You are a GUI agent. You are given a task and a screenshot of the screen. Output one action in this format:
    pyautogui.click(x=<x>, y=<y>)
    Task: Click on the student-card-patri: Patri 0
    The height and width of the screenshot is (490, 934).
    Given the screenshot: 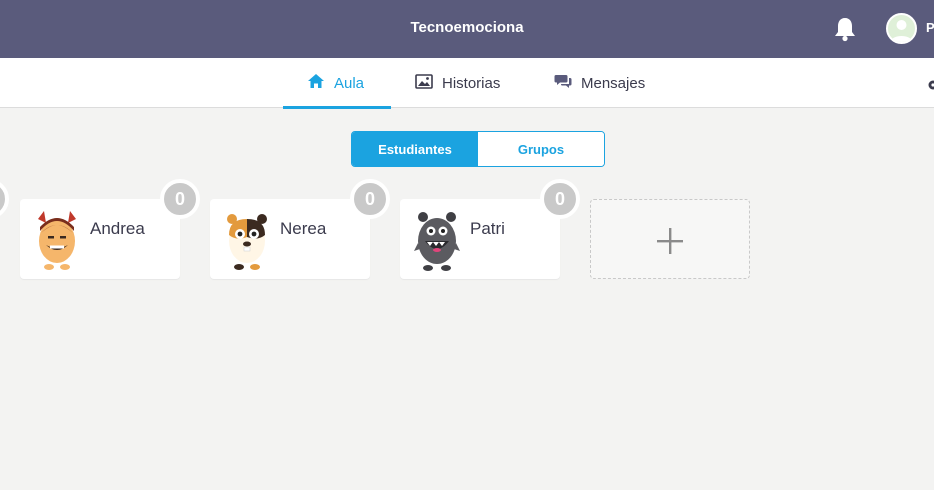 What is the action you would take?
    pyautogui.click(x=490, y=229)
    